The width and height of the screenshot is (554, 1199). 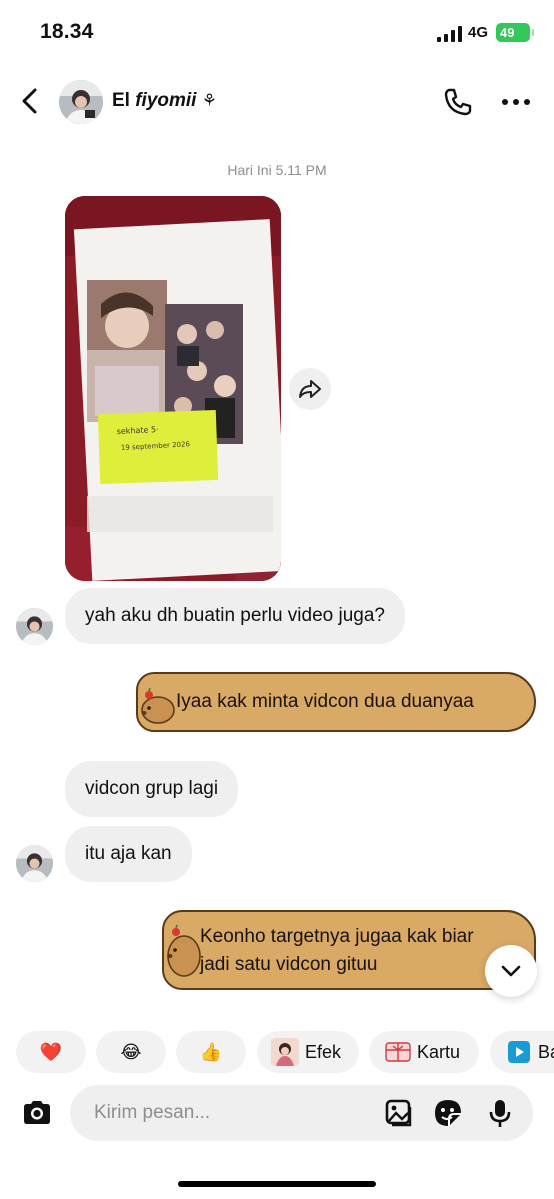 I want to click on effects-label: Efek, so click(x=323, y=1052).